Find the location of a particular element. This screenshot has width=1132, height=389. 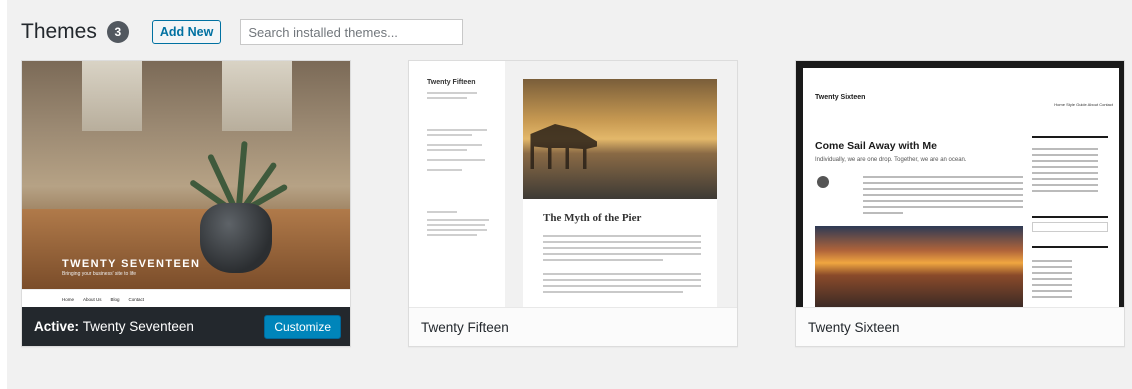

preview-tagline: Bringing your business' site to life is located at coordinates (99, 274).